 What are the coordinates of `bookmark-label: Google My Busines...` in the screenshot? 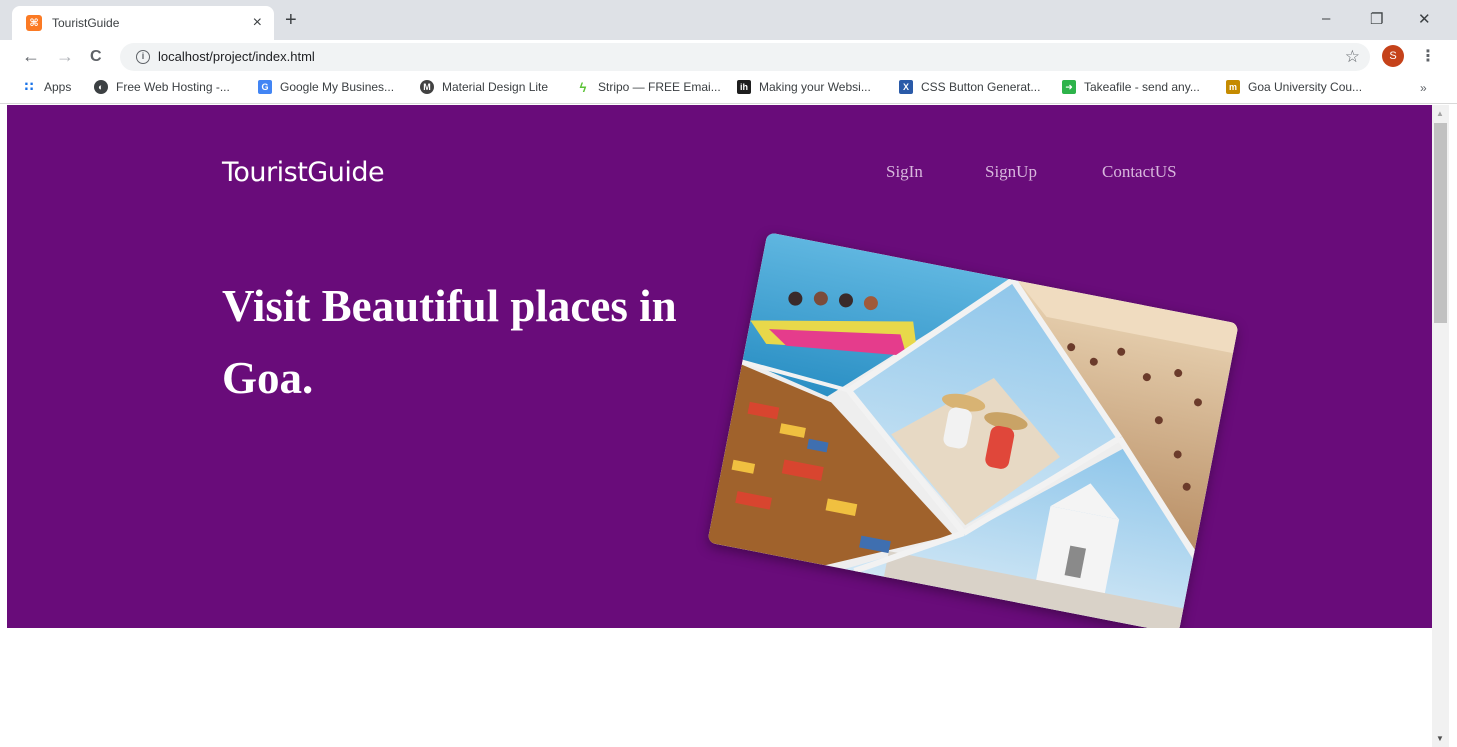 It's located at (337, 87).